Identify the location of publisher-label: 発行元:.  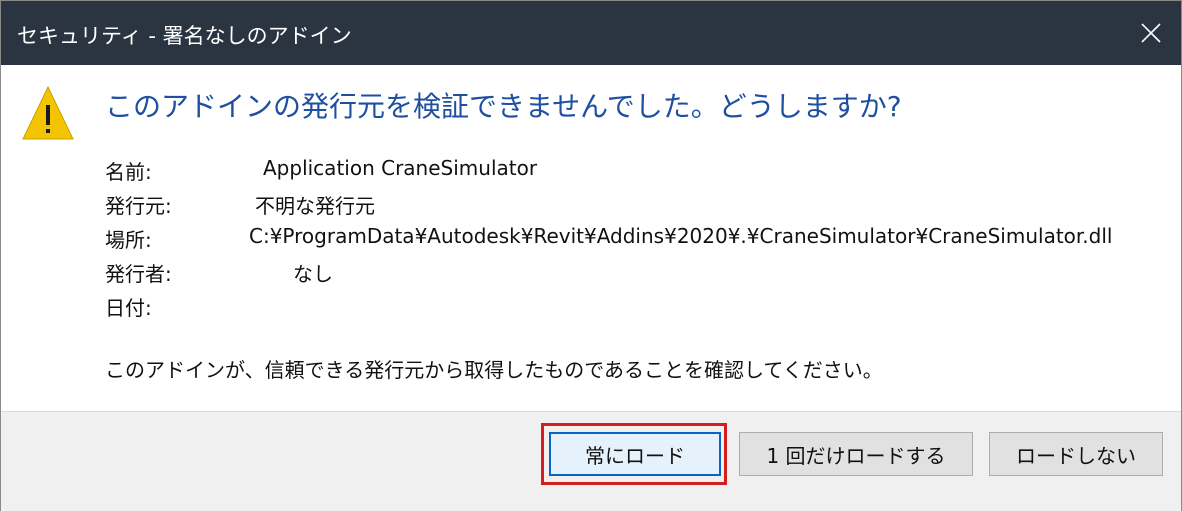
(138, 206).